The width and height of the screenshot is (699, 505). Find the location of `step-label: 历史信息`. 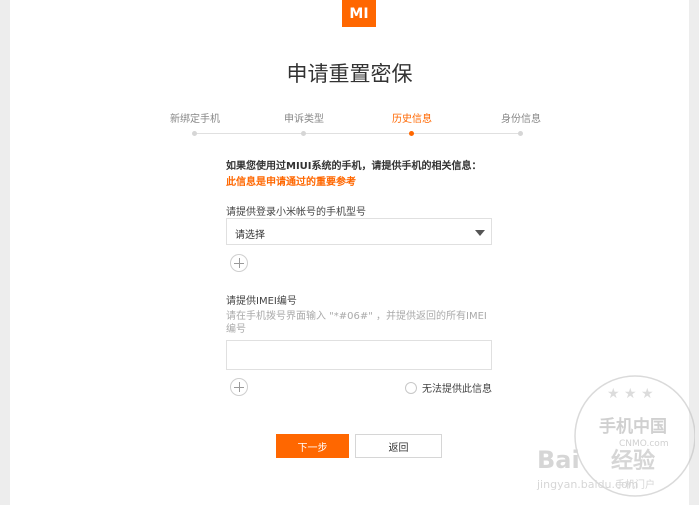

step-label: 历史信息 is located at coordinates (412, 119).